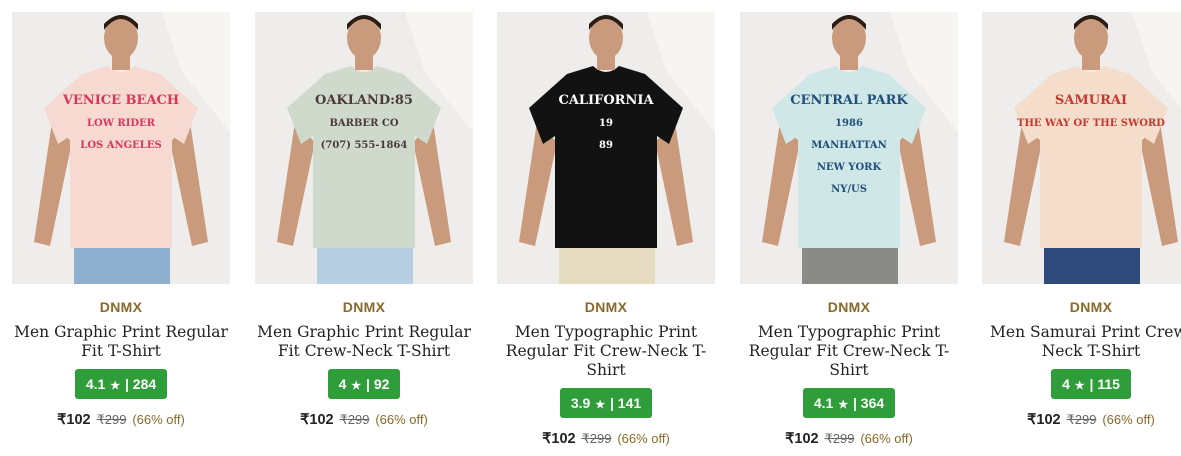 This screenshot has height=456, width=1181. What do you see at coordinates (849, 100) in the screenshot?
I see `svg-text: CENTRAL PARK` at bounding box center [849, 100].